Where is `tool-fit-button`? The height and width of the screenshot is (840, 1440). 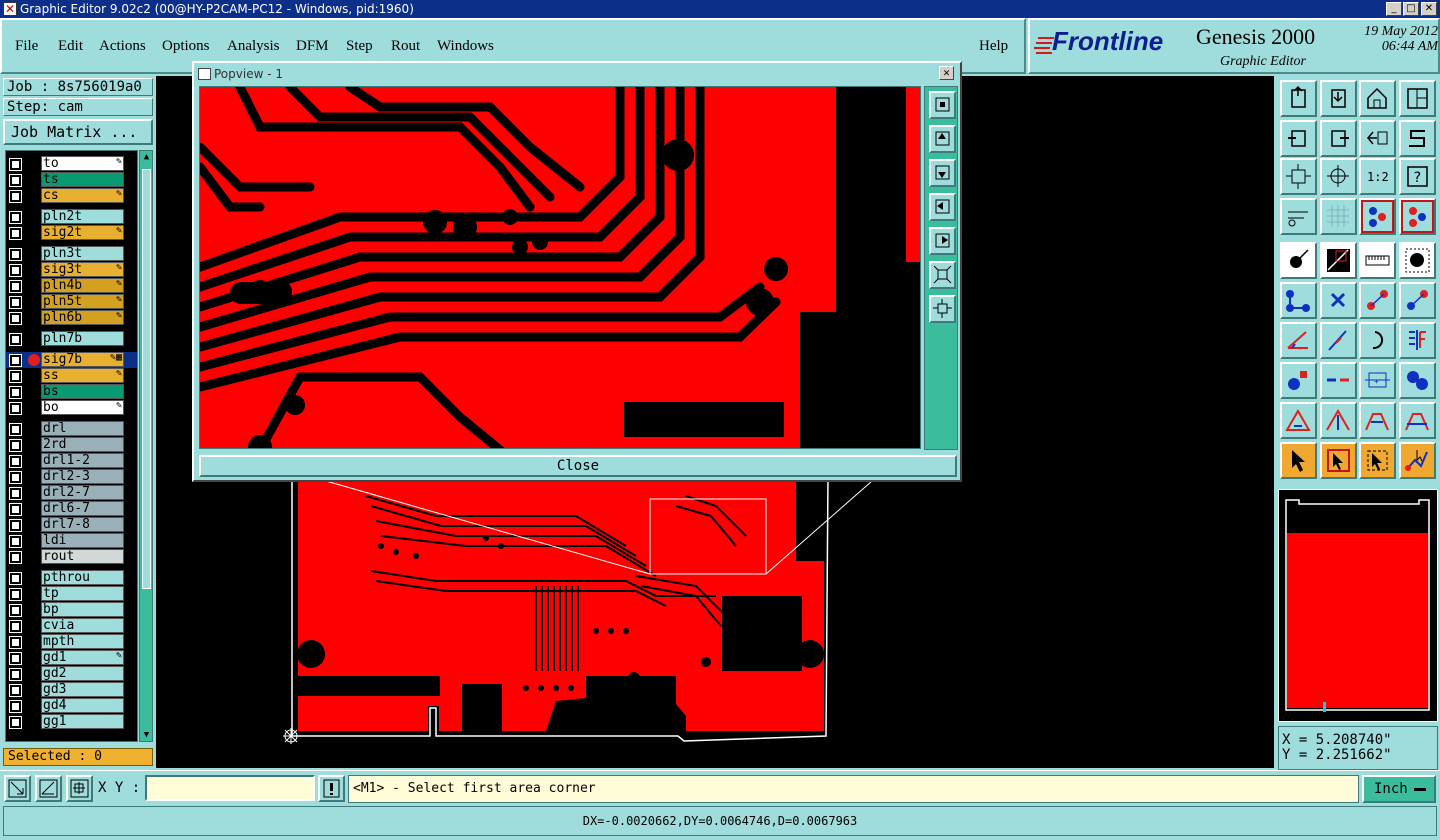
tool-fit-button is located at coordinates (1298, 176).